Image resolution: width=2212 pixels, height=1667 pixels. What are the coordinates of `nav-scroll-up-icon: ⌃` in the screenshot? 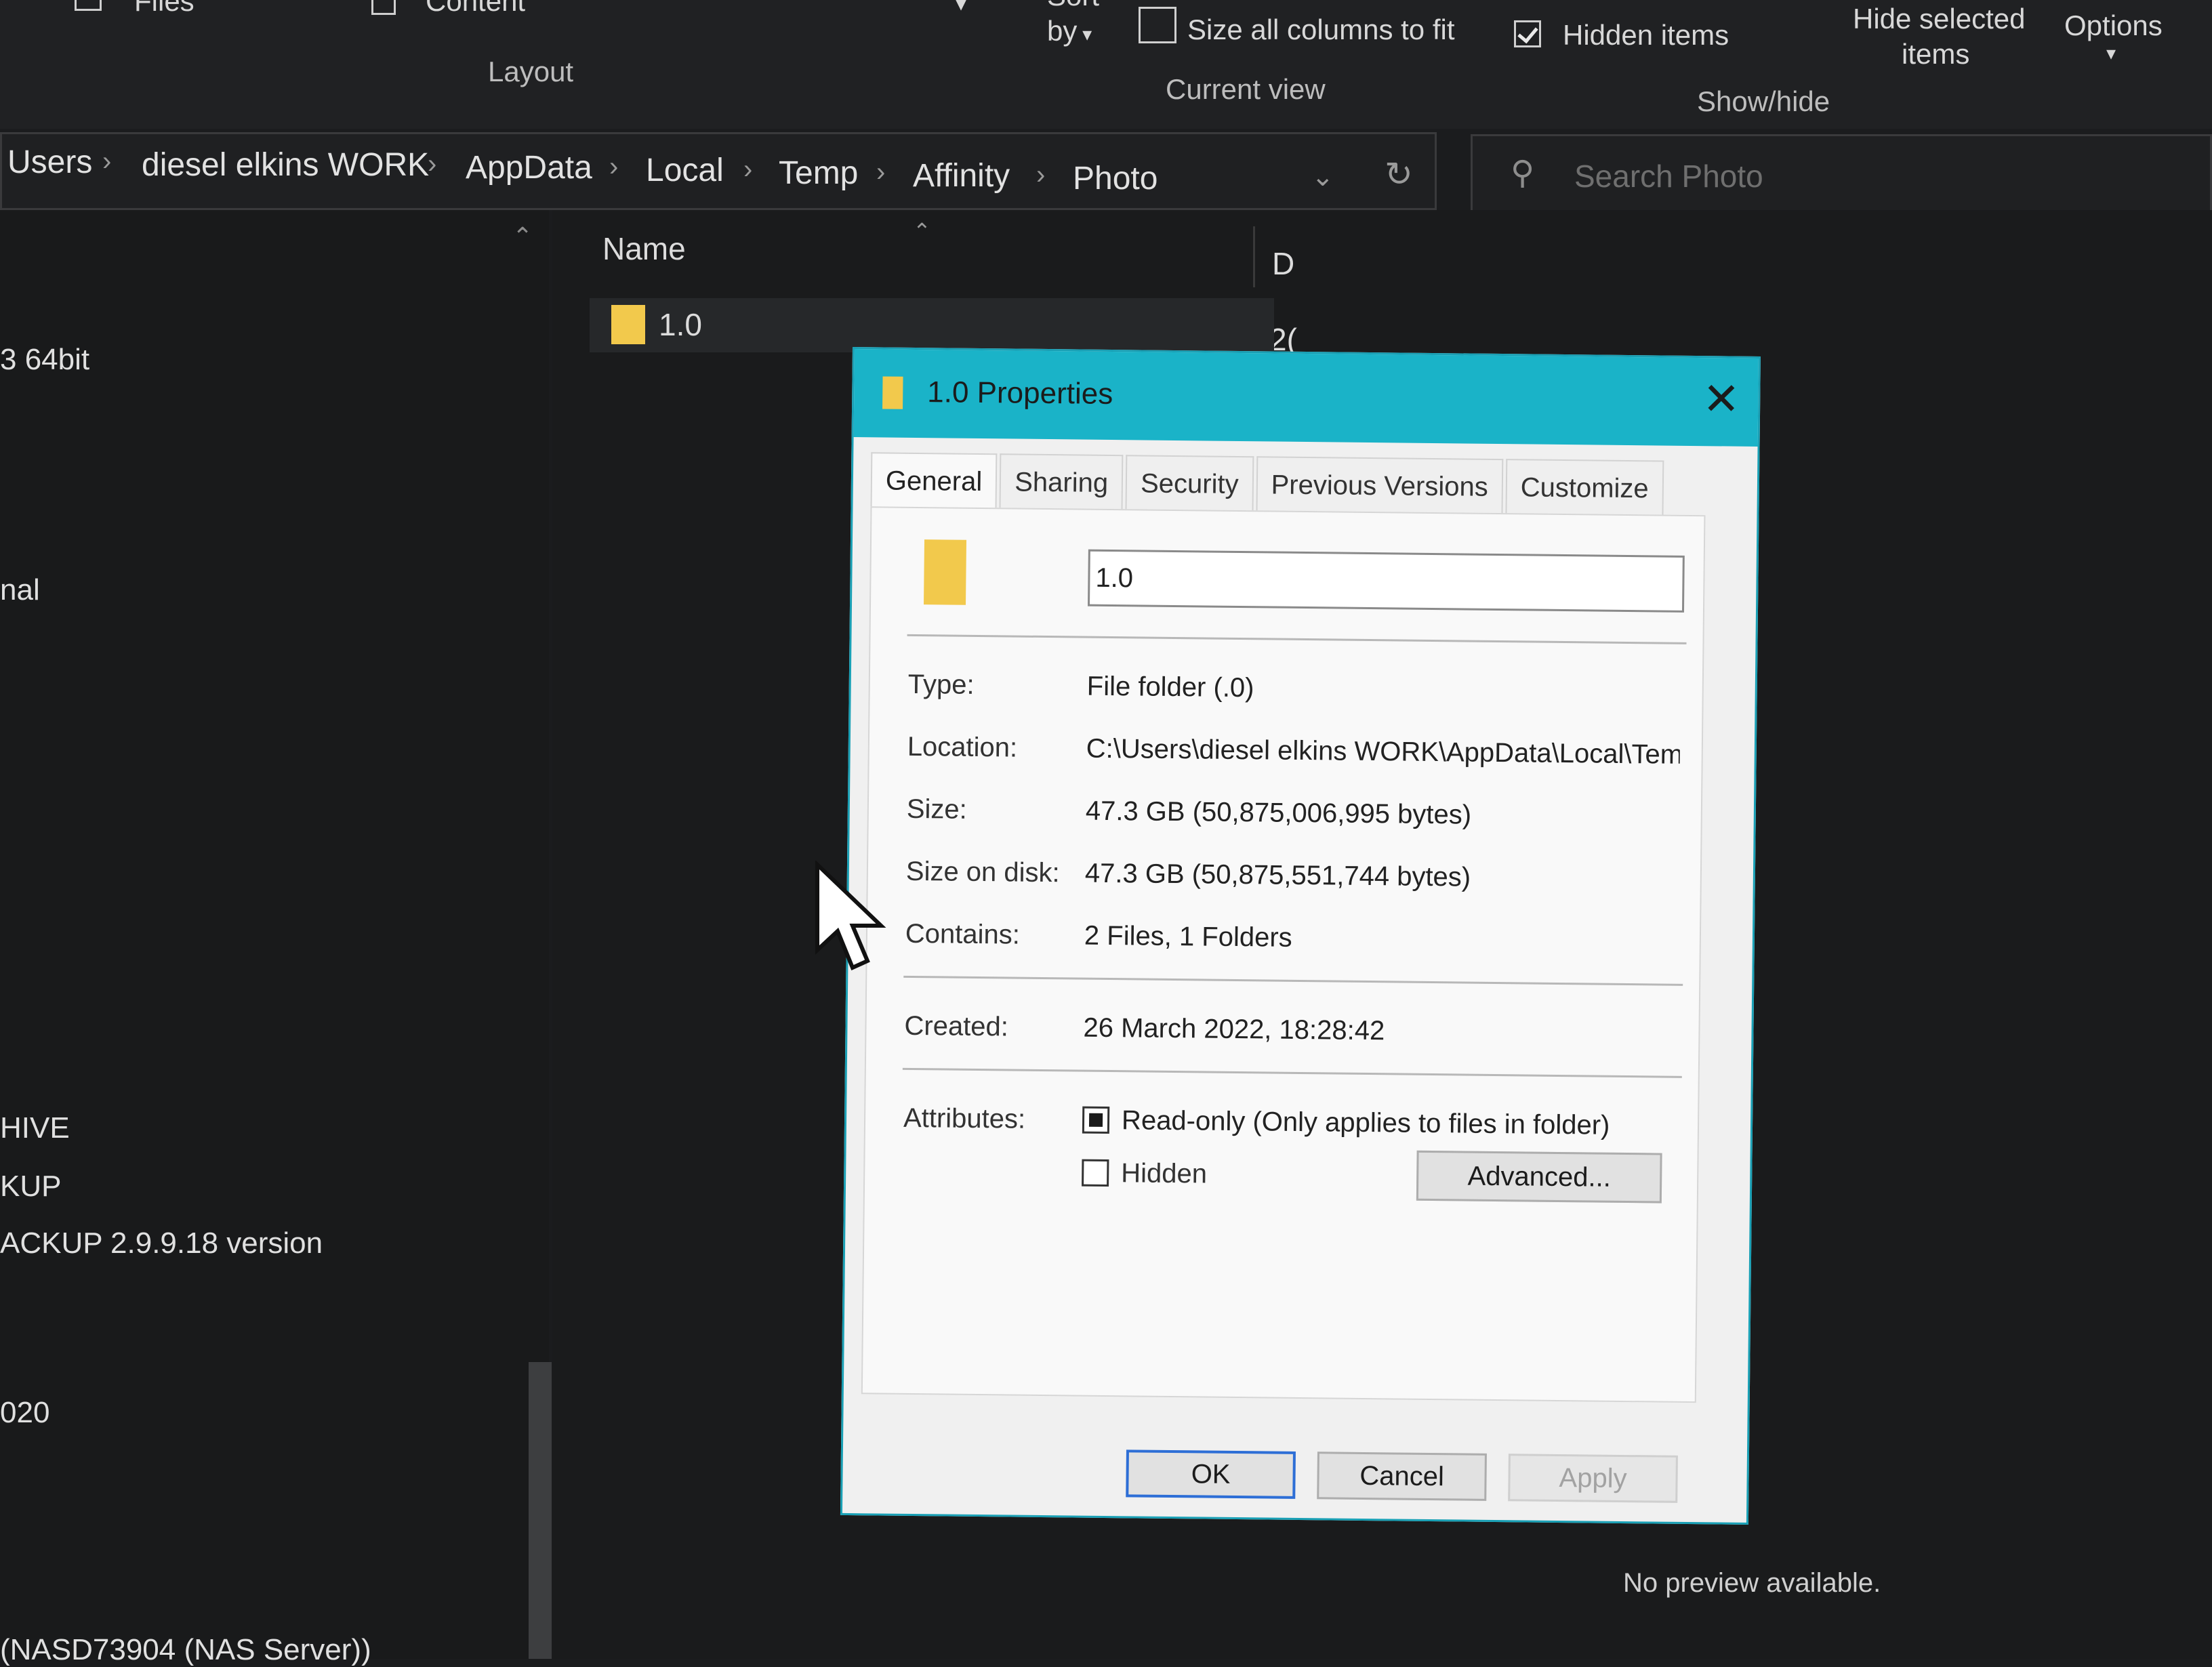 It's located at (522, 236).